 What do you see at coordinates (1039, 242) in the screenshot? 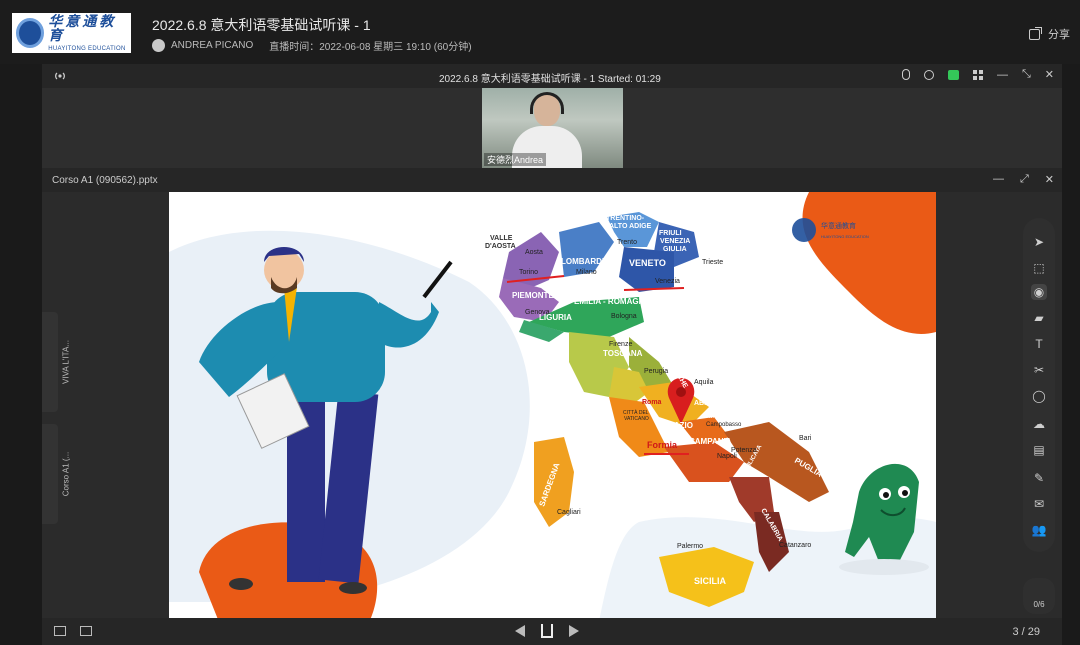
I see `select-icon: ➤` at bounding box center [1039, 242].